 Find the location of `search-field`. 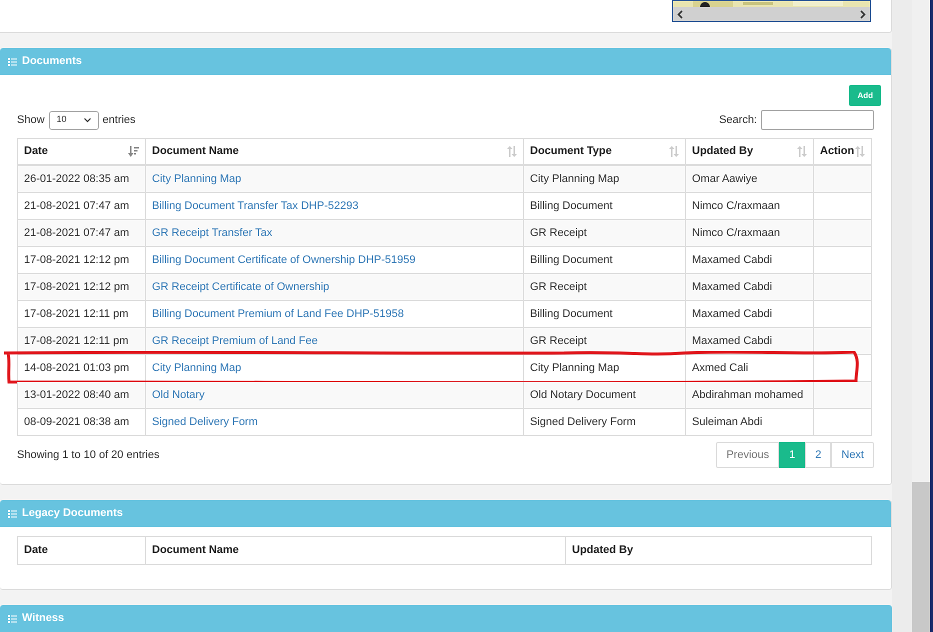

search-field is located at coordinates (817, 120).